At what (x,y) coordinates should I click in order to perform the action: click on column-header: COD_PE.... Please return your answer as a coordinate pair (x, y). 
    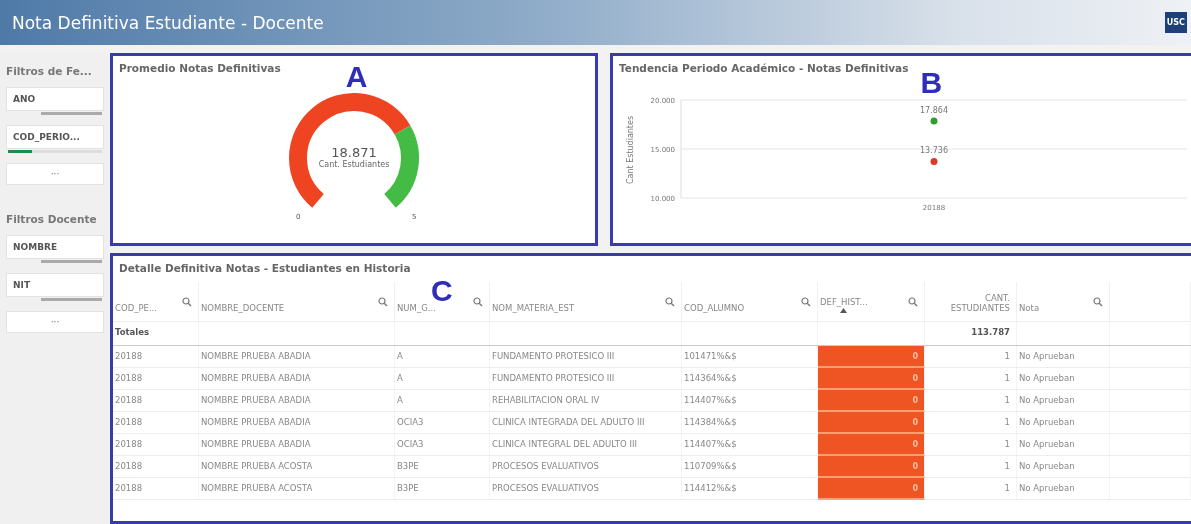
    Looking at the image, I should click on (136, 308).